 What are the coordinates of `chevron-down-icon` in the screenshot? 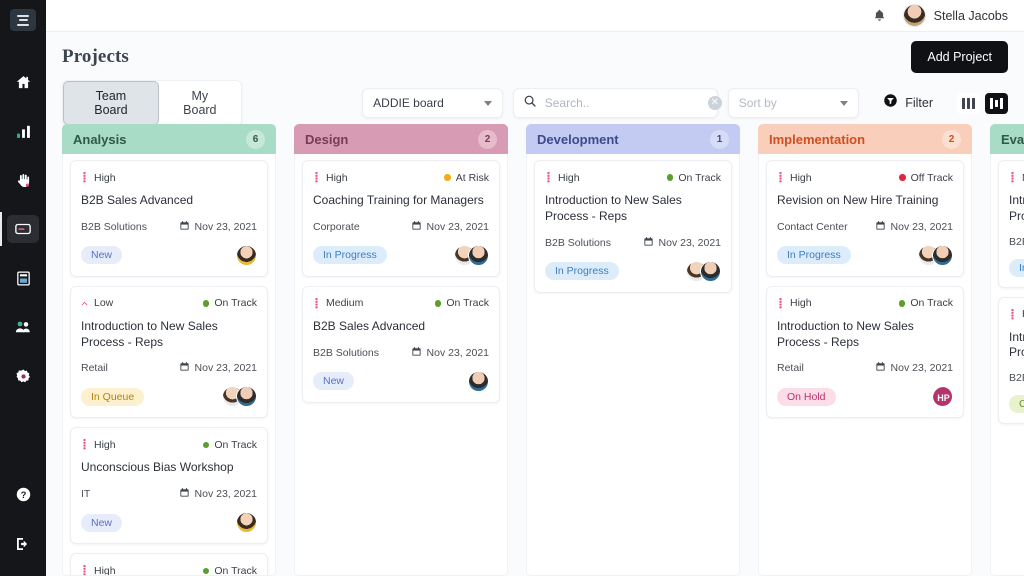 It's located at (487, 103).